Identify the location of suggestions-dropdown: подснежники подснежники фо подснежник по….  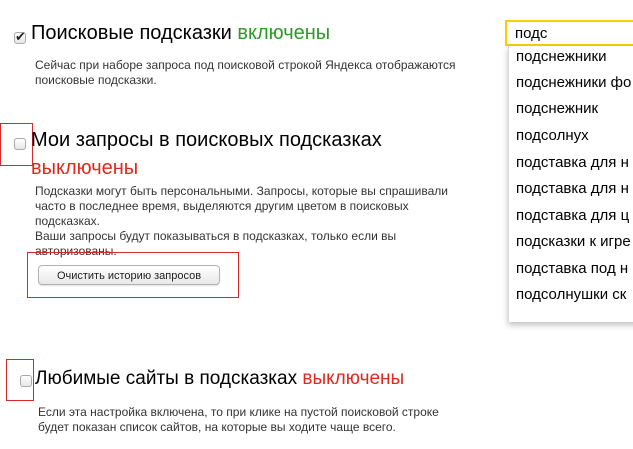
(570, 184).